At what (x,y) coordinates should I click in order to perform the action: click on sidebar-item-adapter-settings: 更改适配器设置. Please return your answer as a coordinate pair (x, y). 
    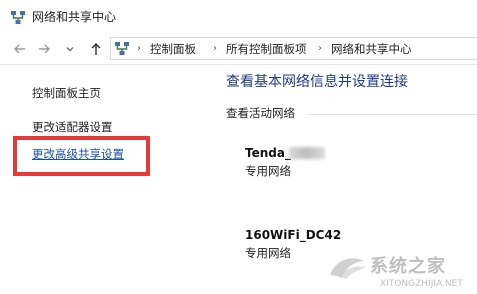
    Looking at the image, I should click on (72, 127).